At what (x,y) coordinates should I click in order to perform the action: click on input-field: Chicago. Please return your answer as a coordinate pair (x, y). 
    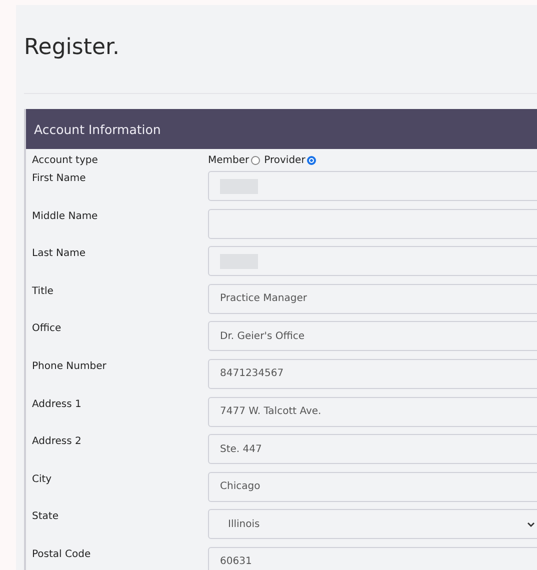
    Looking at the image, I should click on (372, 487).